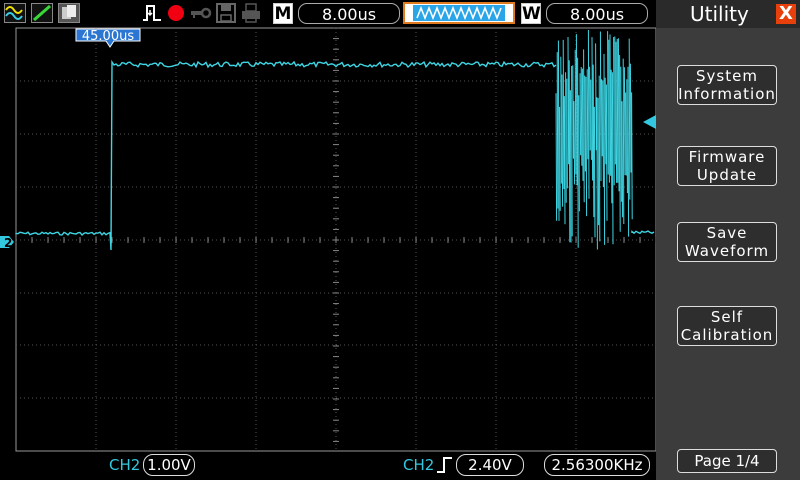 Image resolution: width=800 pixels, height=480 pixels. I want to click on button-line: Information, so click(727, 94).